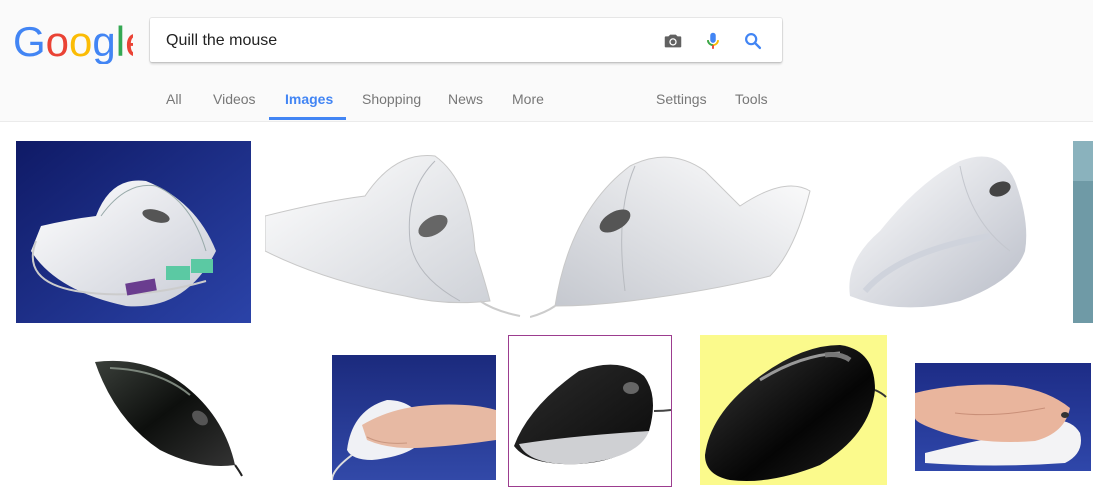 This screenshot has height=487, width=1093. What do you see at coordinates (465, 99) in the screenshot?
I see `tab-news: News` at bounding box center [465, 99].